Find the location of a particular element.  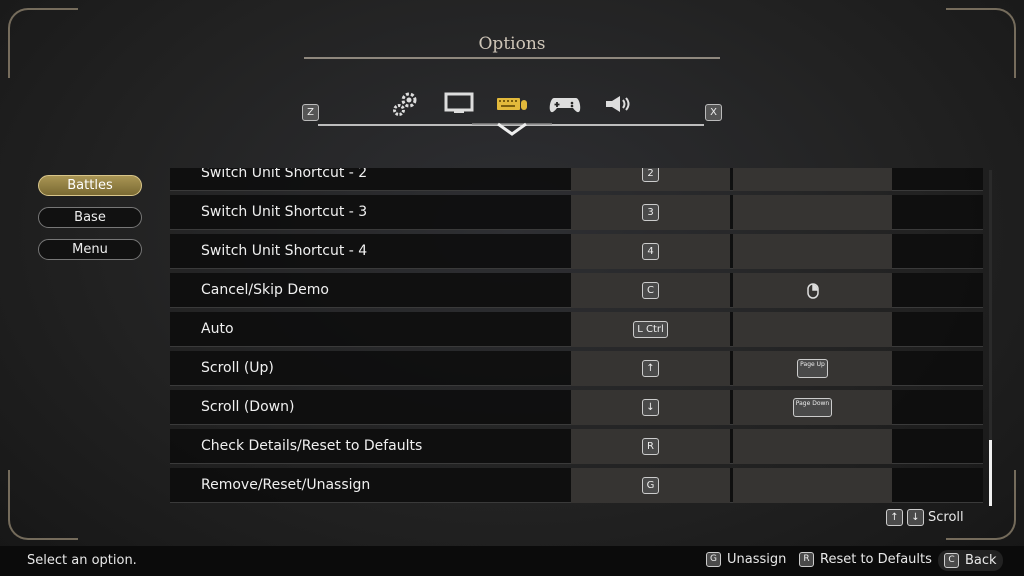

binding-row: Switch Unit Shortcut - 3 3 is located at coordinates (576, 212).